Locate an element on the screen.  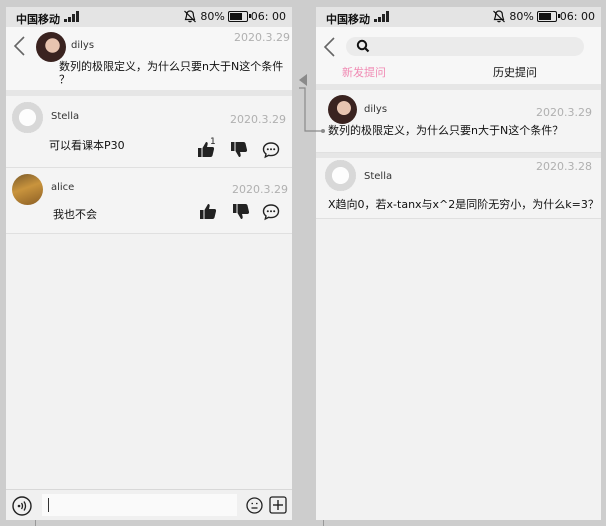
search-input is located at coordinates (465, 46).